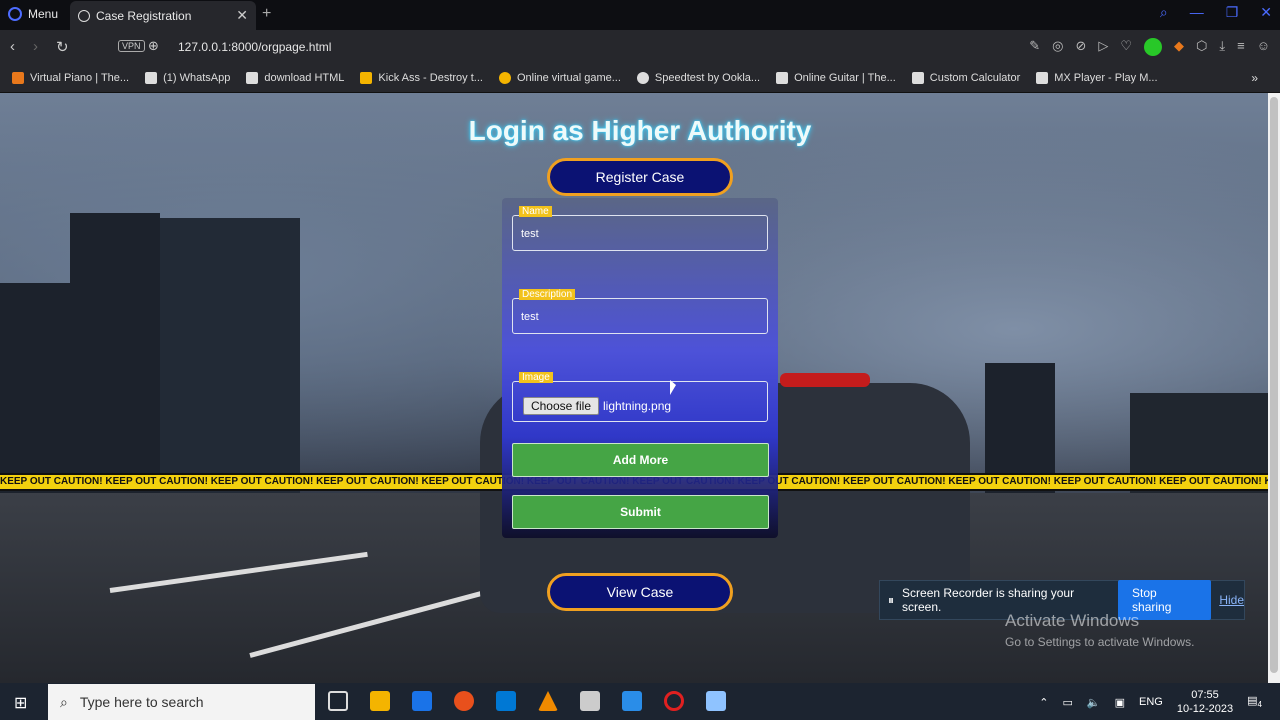  What do you see at coordinates (530, 234) in the screenshot?
I see `name-input: test` at bounding box center [530, 234].